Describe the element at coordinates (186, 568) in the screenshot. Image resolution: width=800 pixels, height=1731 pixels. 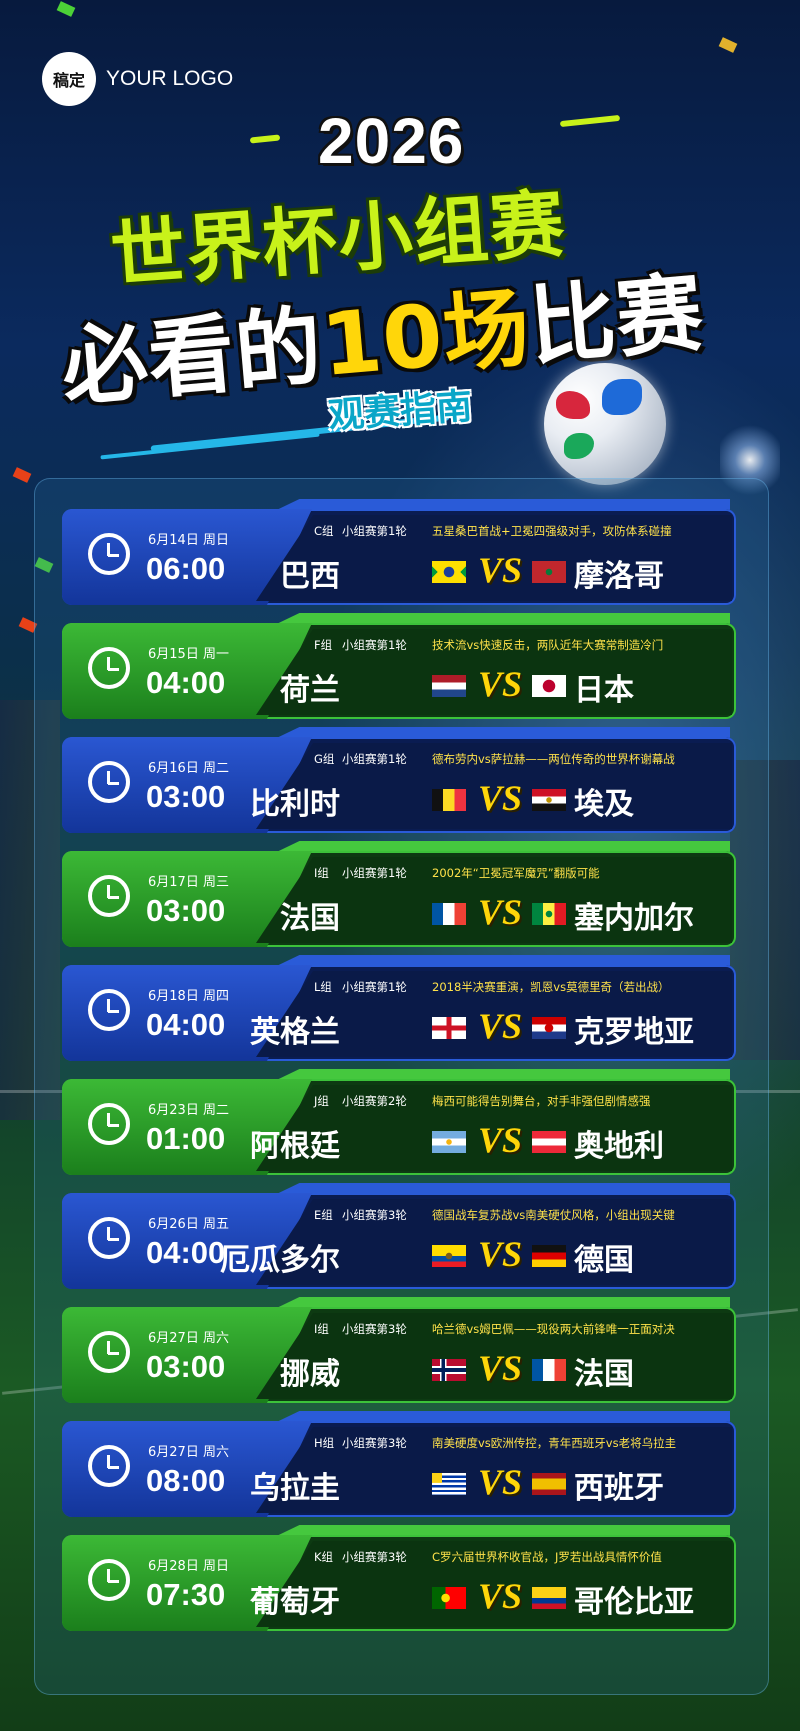
I see `match-time: 06:00` at that location.